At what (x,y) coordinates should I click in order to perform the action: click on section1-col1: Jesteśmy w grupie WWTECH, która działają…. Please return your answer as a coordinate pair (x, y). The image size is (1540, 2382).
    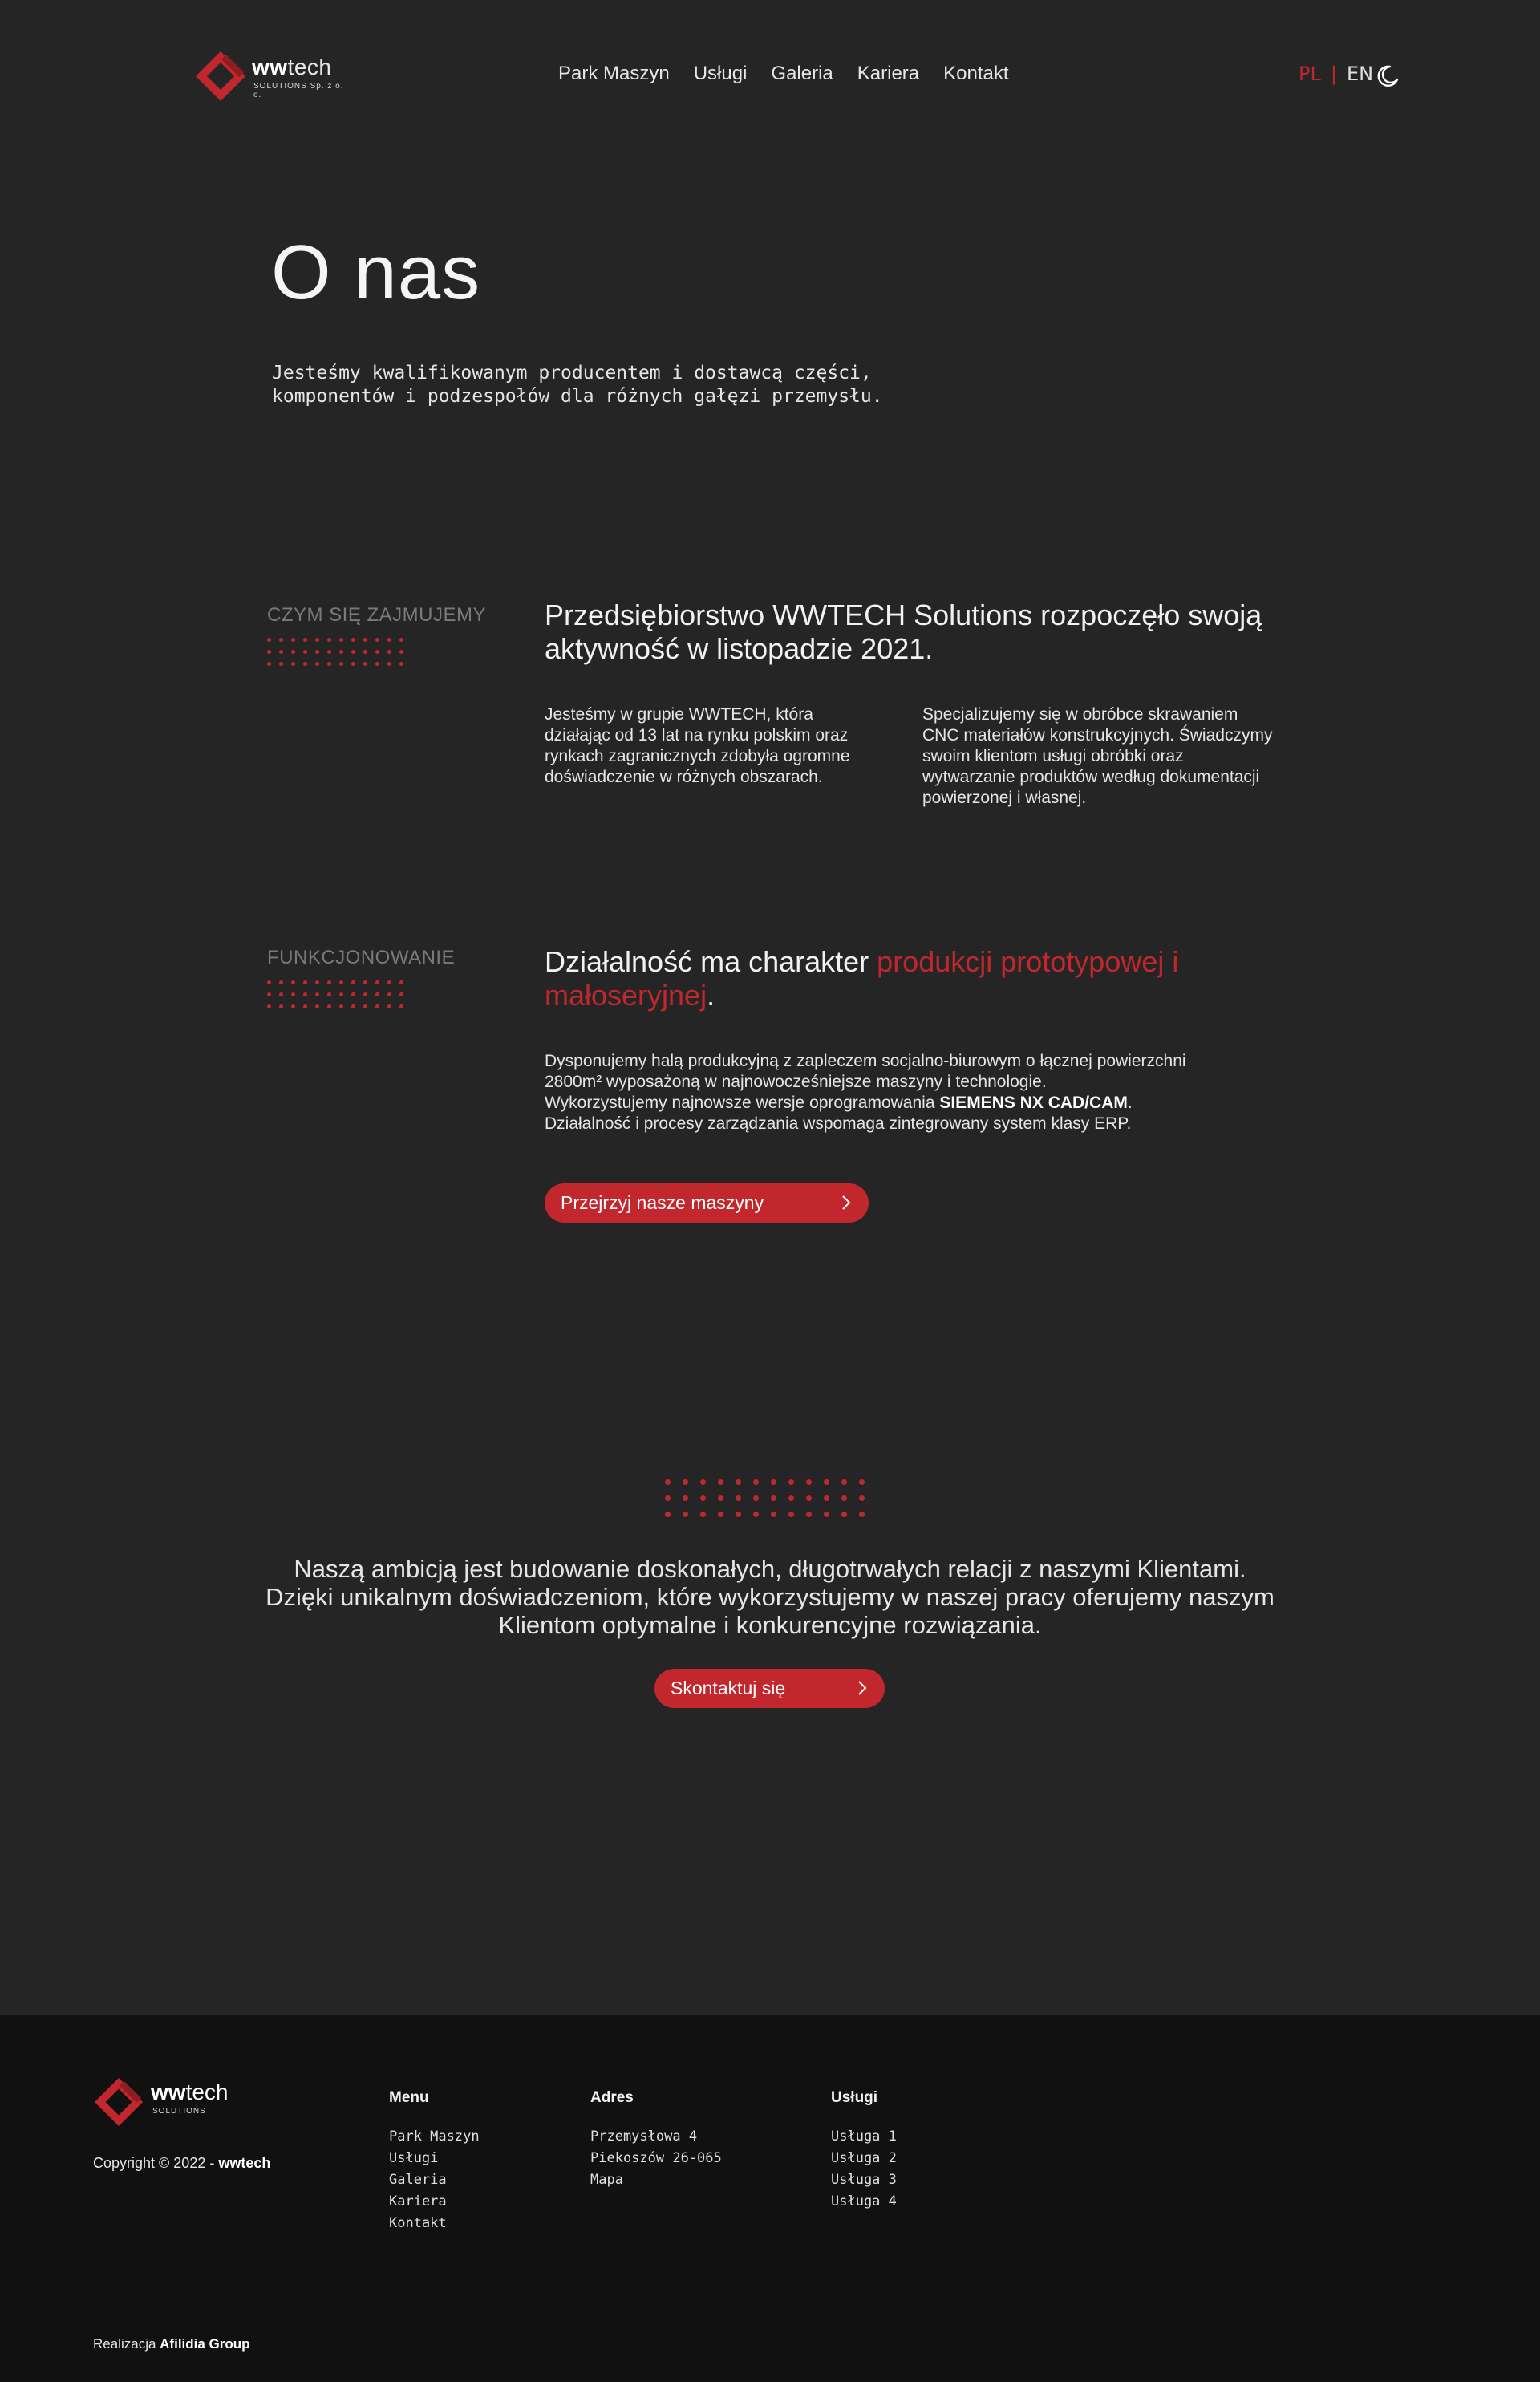
    Looking at the image, I should click on (697, 745).